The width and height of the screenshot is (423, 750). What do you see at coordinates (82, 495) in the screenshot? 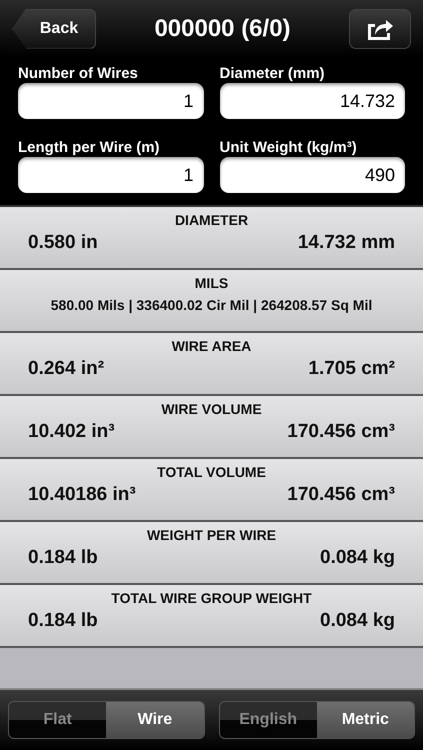
I see `imperial-value: 10.40186 in³` at bounding box center [82, 495].